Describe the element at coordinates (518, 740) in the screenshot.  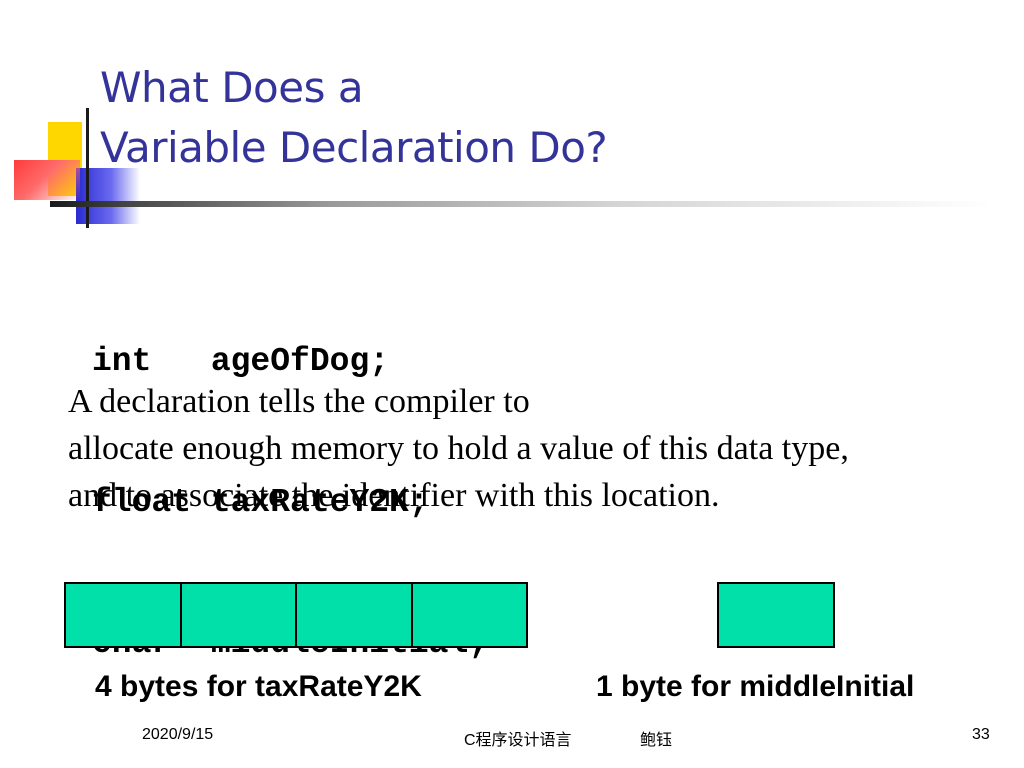
I see `footer-course: C程序设计语言` at that location.